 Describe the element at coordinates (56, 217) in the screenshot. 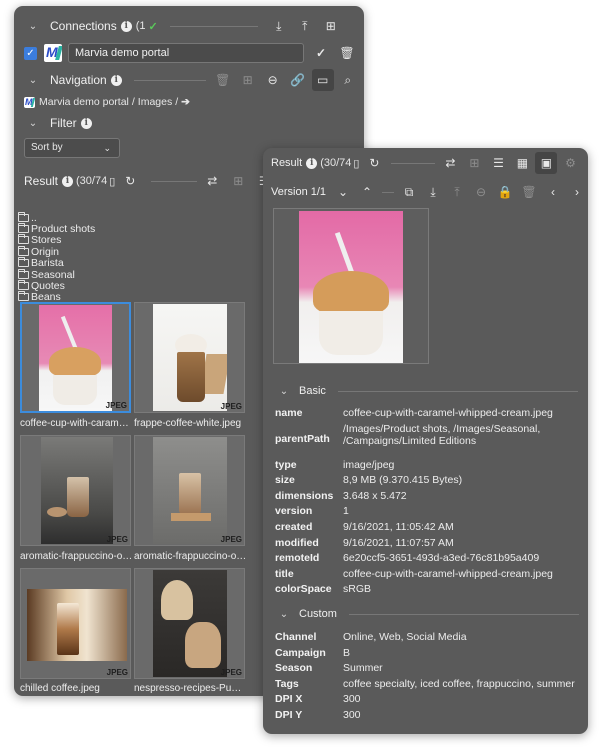

I see `folder-item: ..` at that location.